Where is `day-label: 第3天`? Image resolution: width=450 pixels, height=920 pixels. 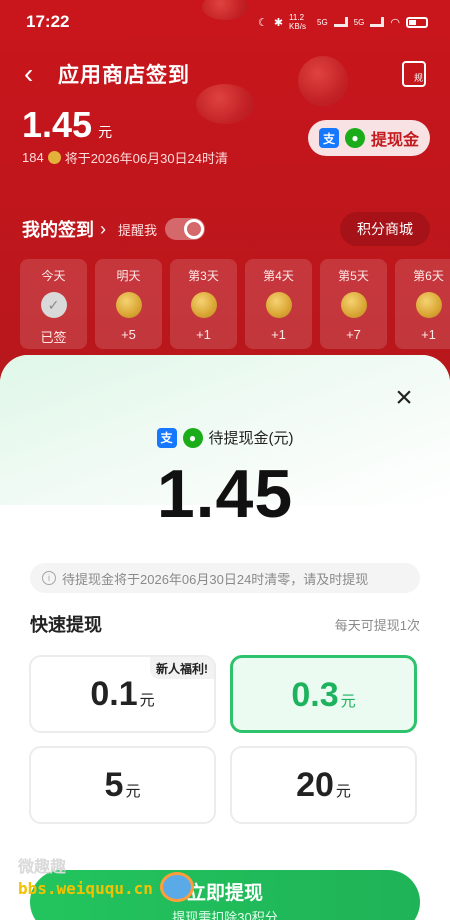 day-label: 第3天 is located at coordinates (203, 276).